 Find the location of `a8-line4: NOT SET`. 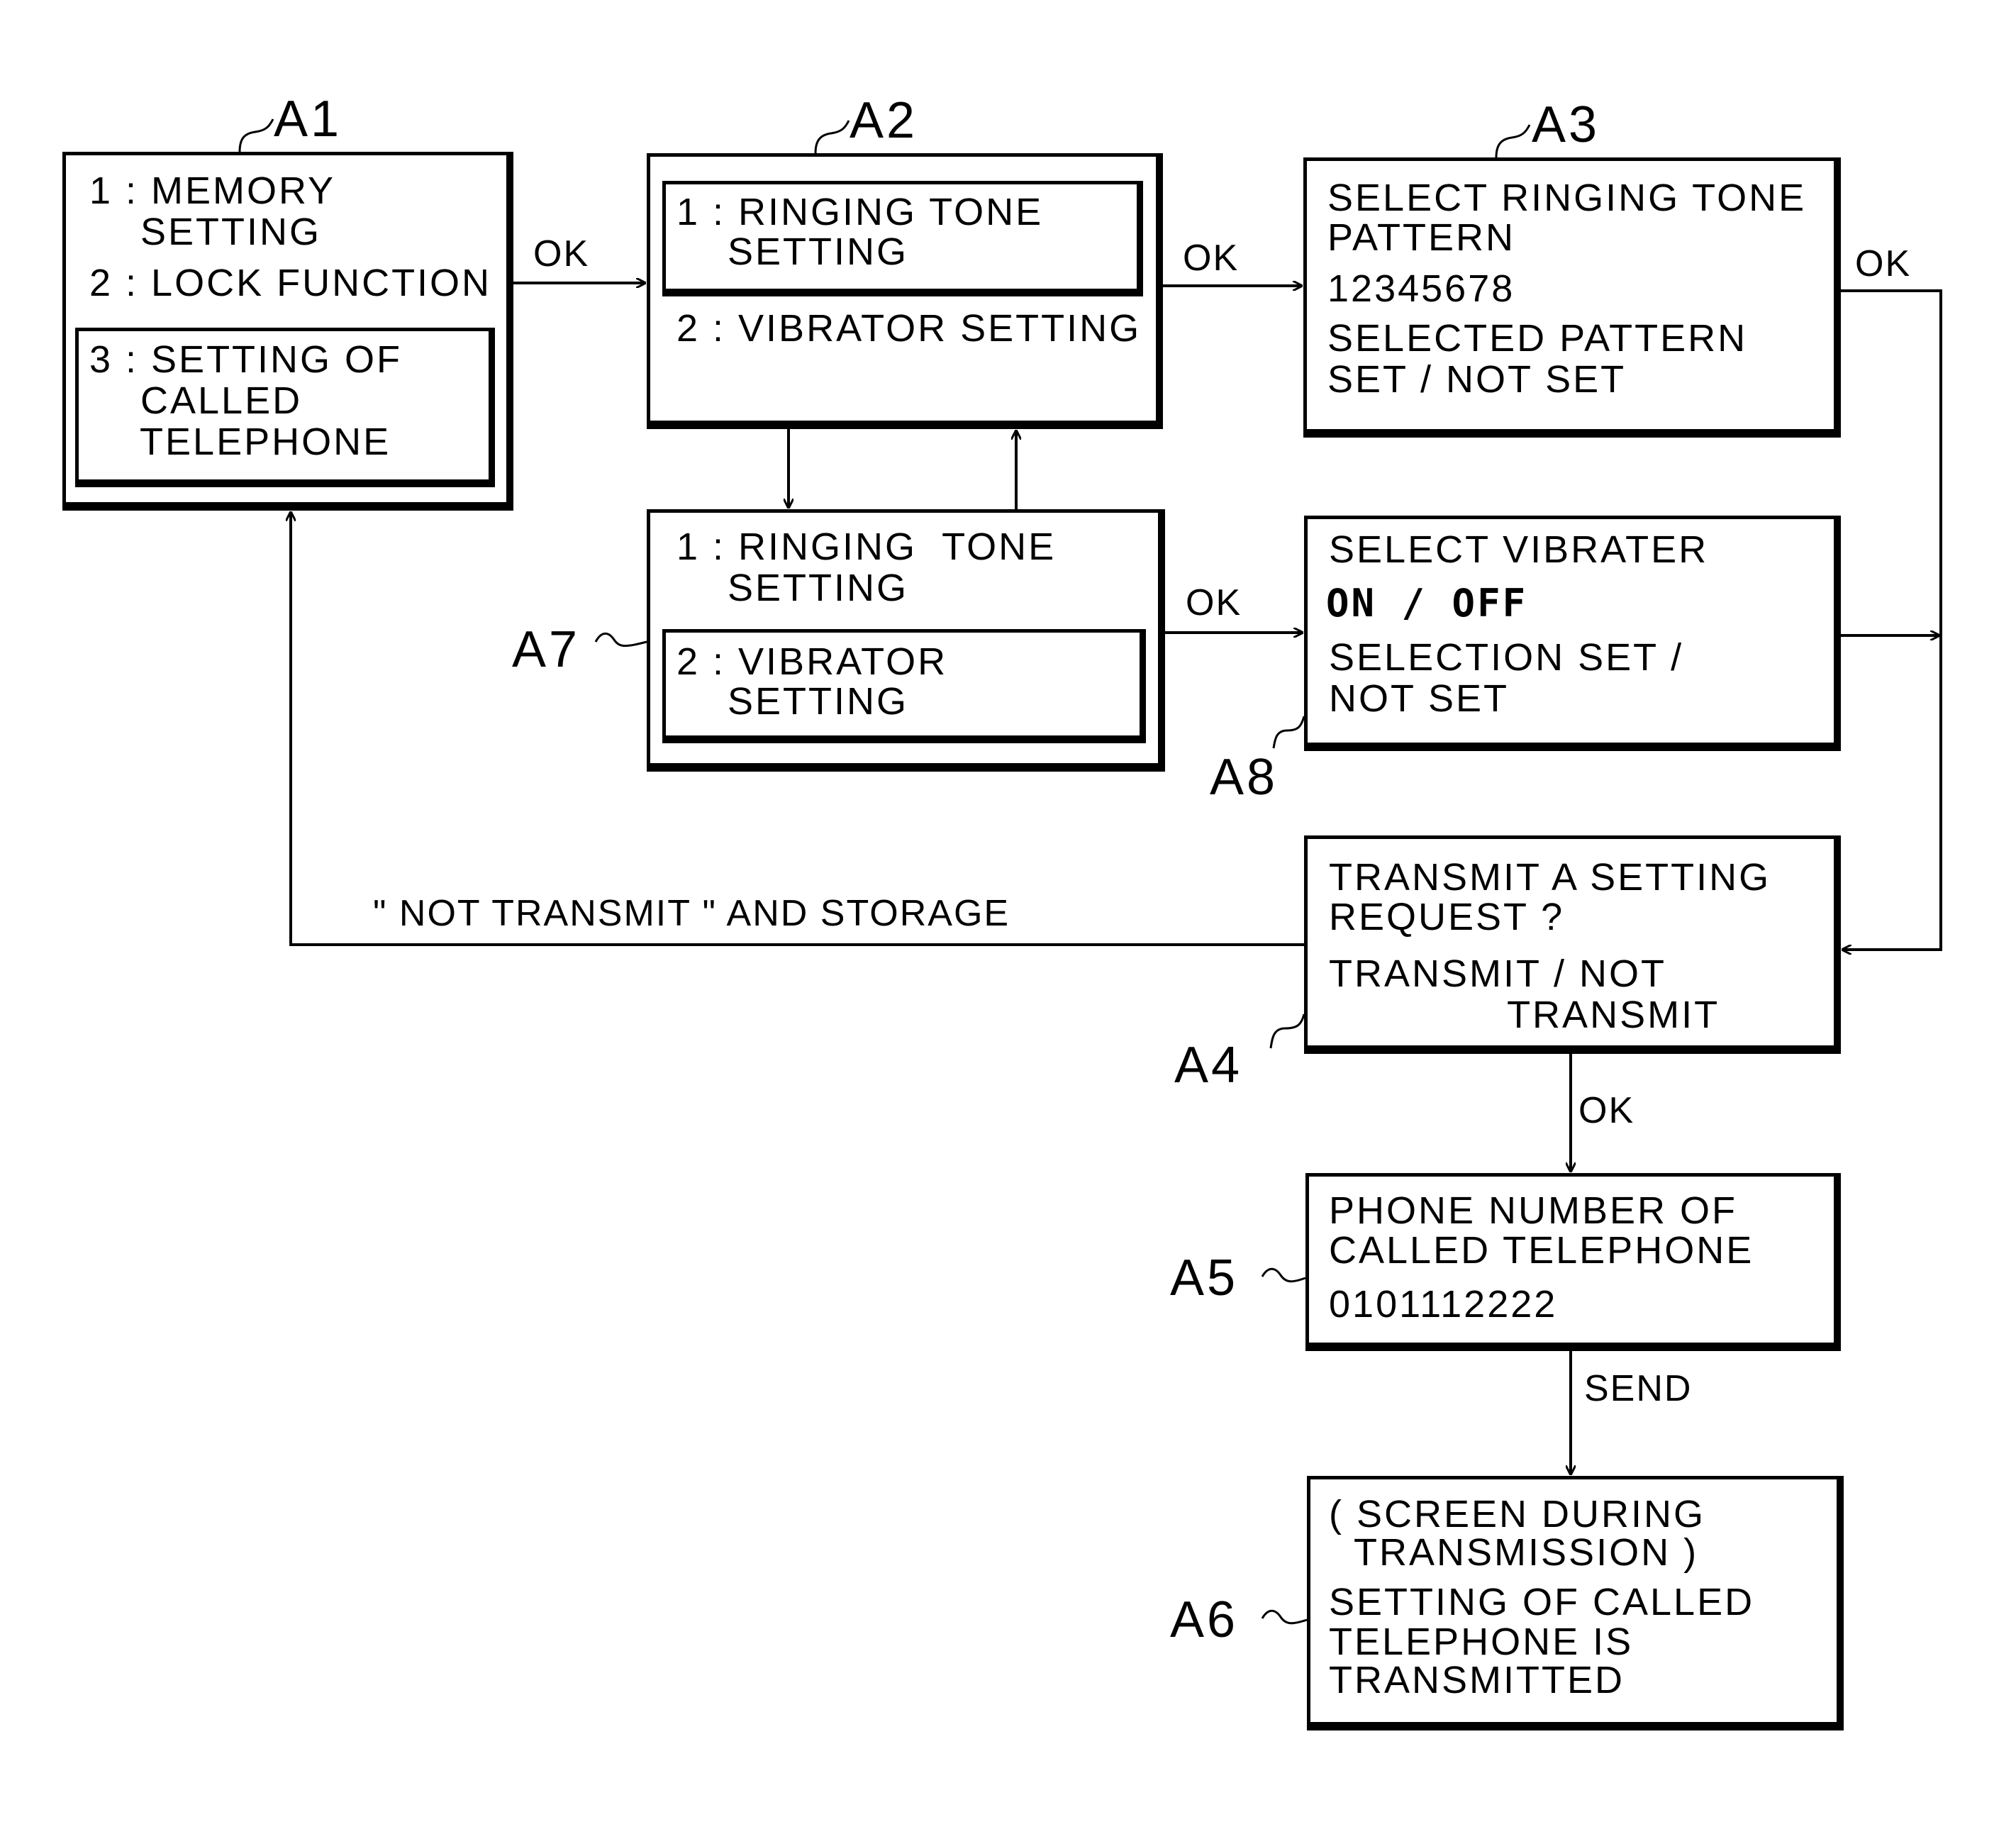

a8-line4: NOT SET is located at coordinates (1419, 698).